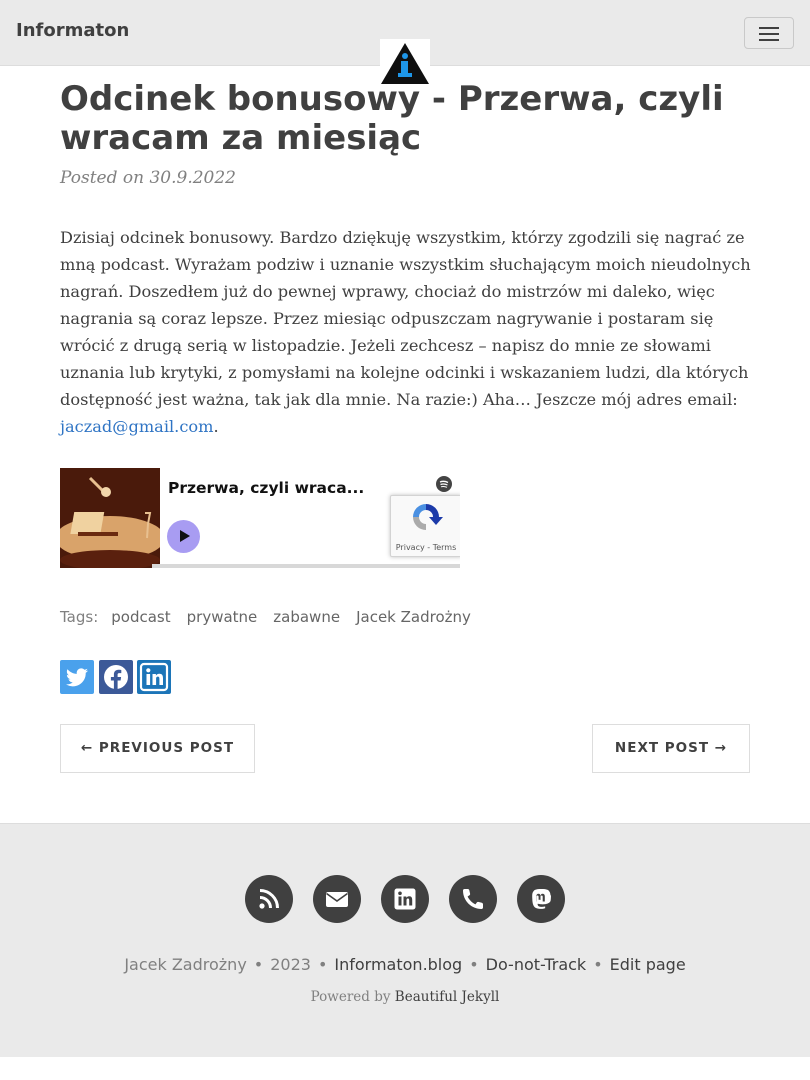  I want to click on spotify-icon, so click(444, 484).